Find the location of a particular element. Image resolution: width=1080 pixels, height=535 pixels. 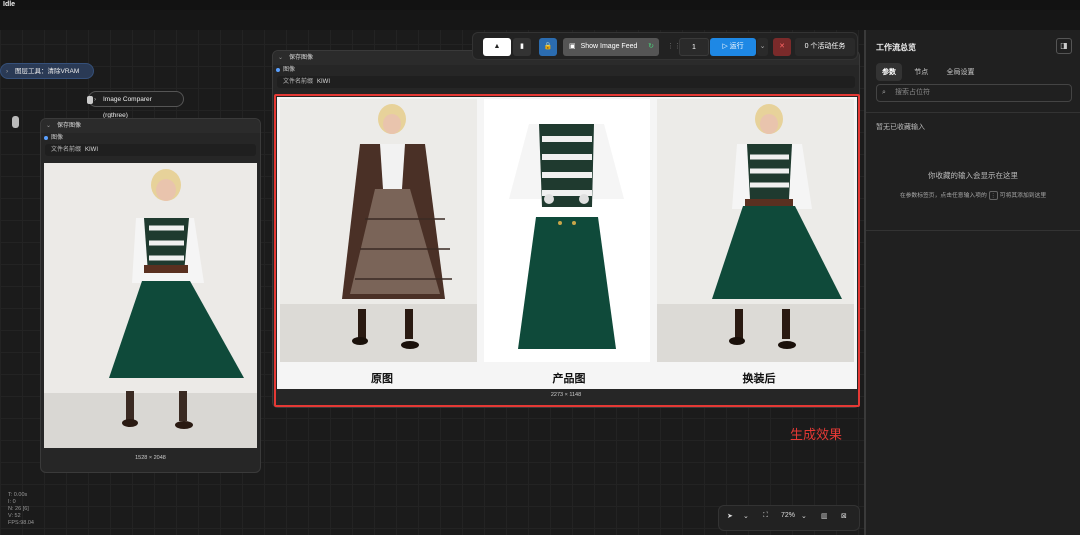

run-label: 运行 is located at coordinates (736, 46).